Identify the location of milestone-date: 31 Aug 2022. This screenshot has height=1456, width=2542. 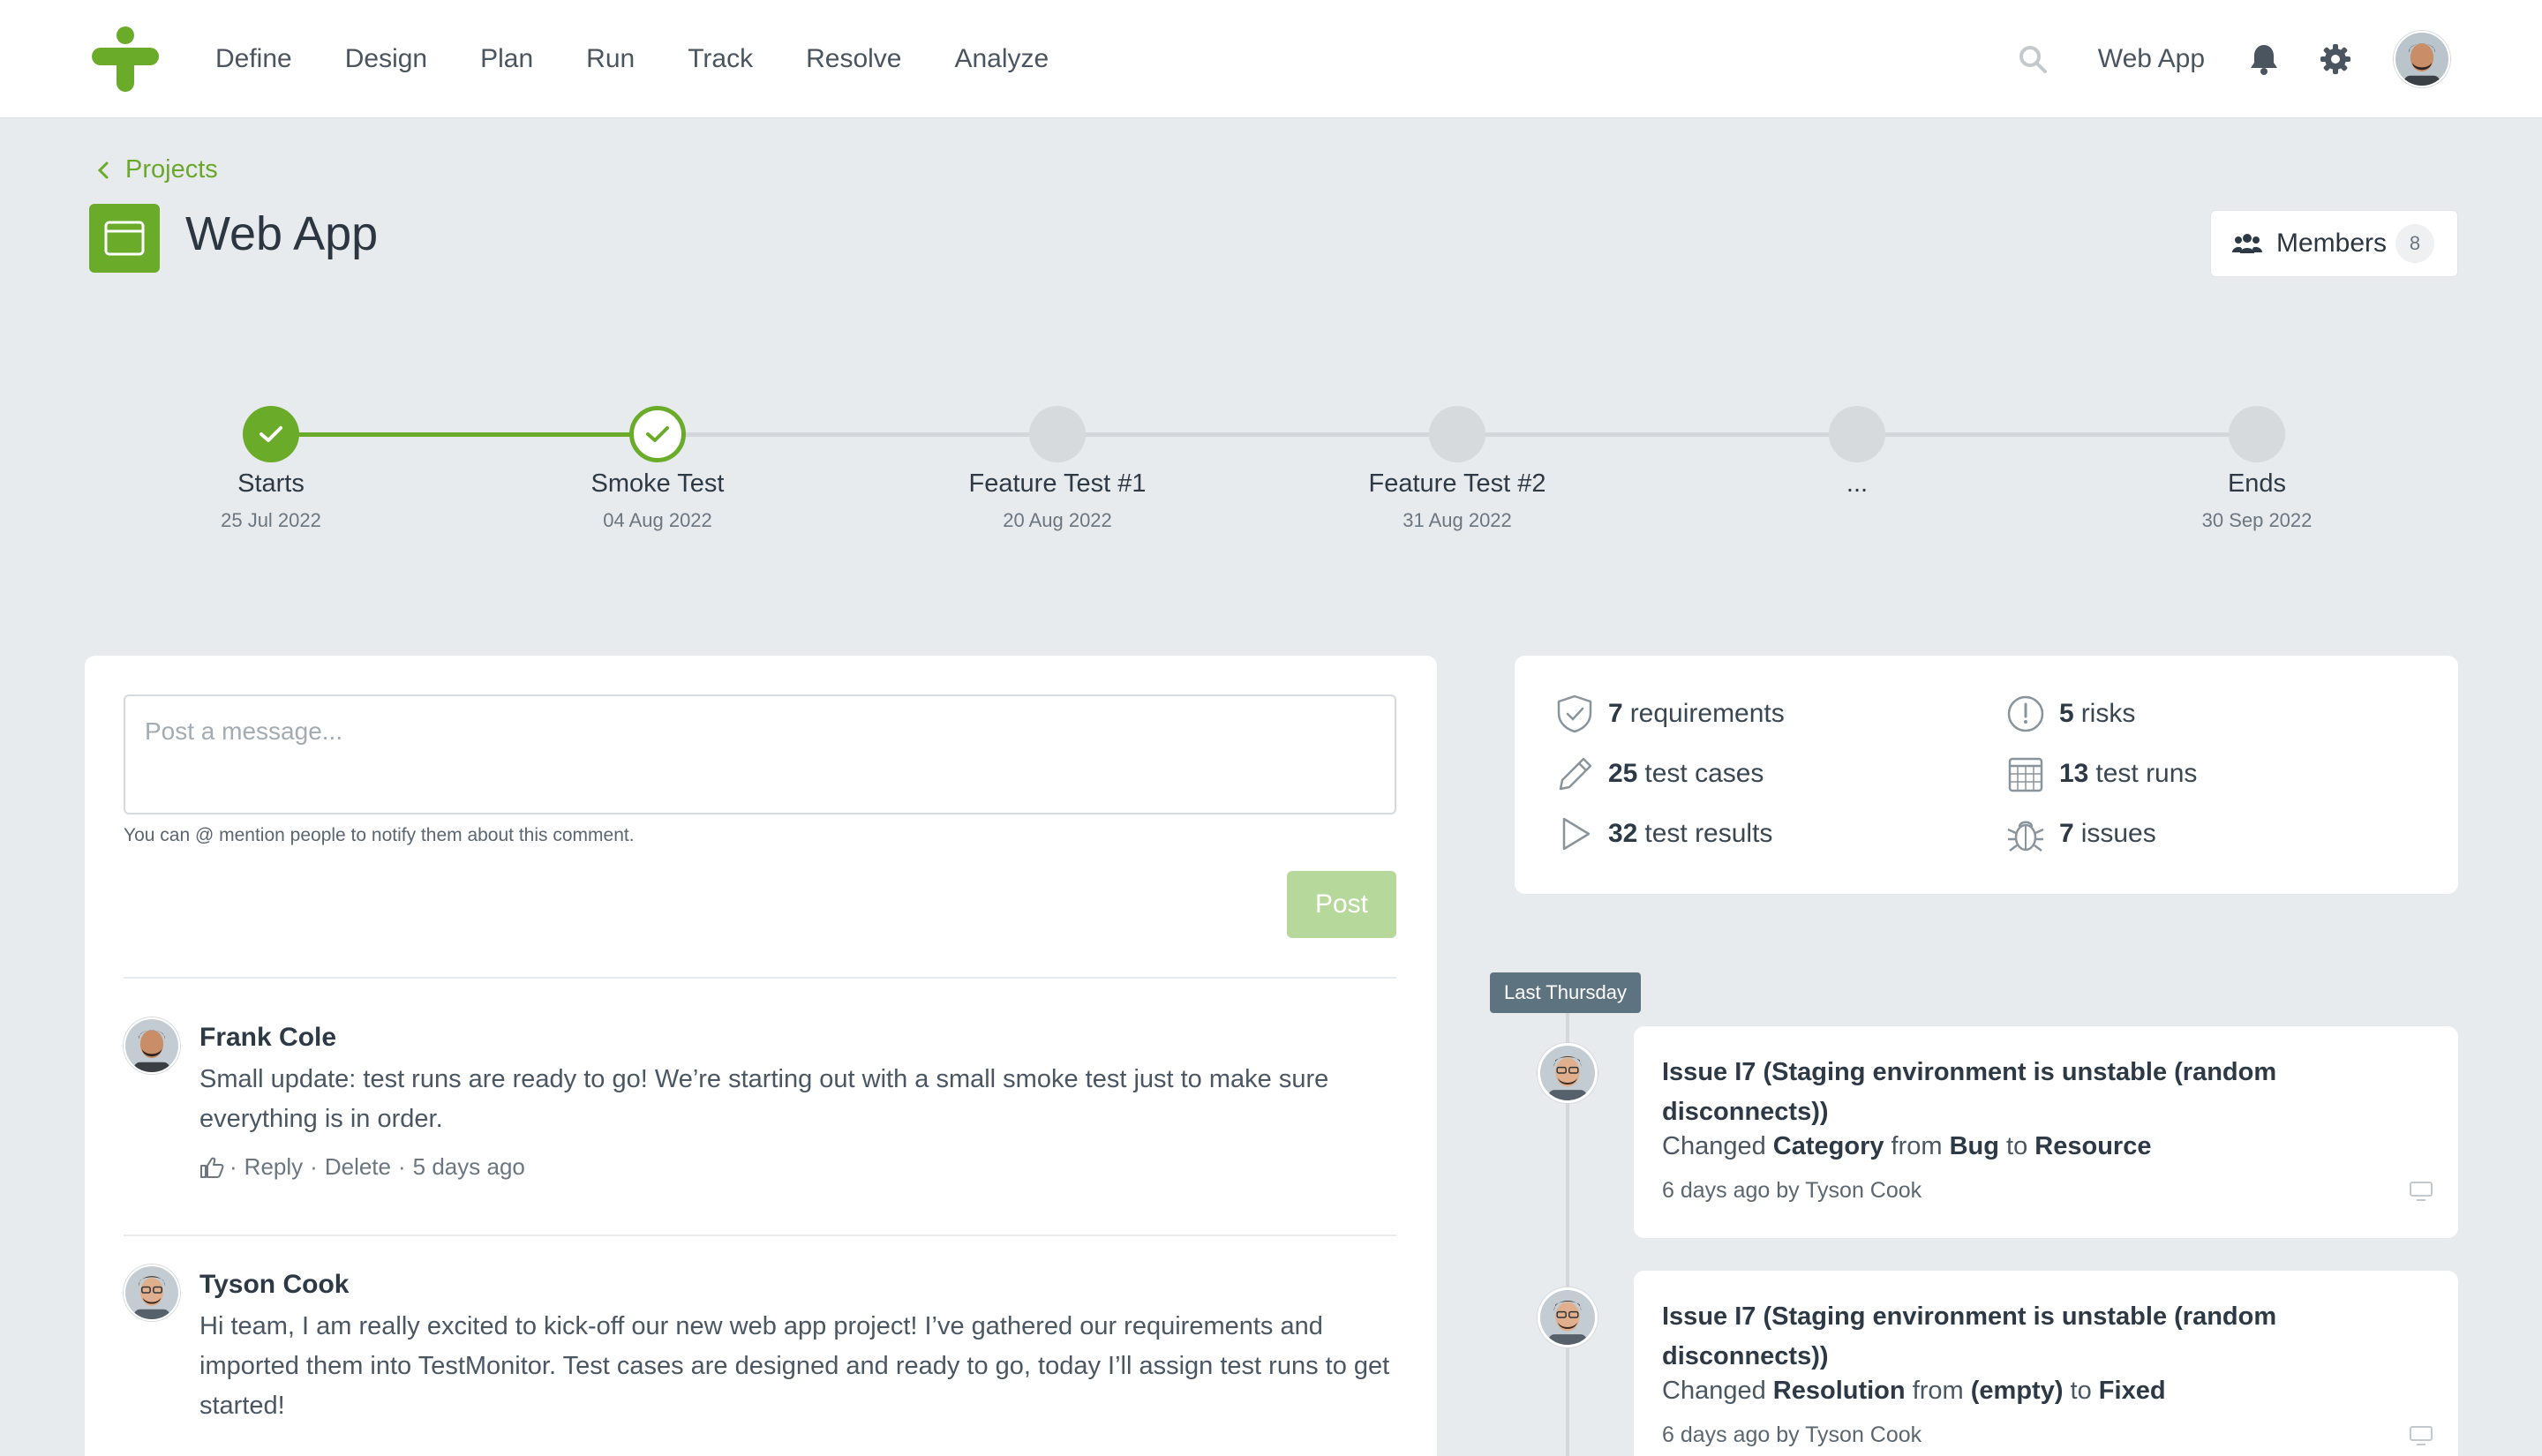
(1458, 520).